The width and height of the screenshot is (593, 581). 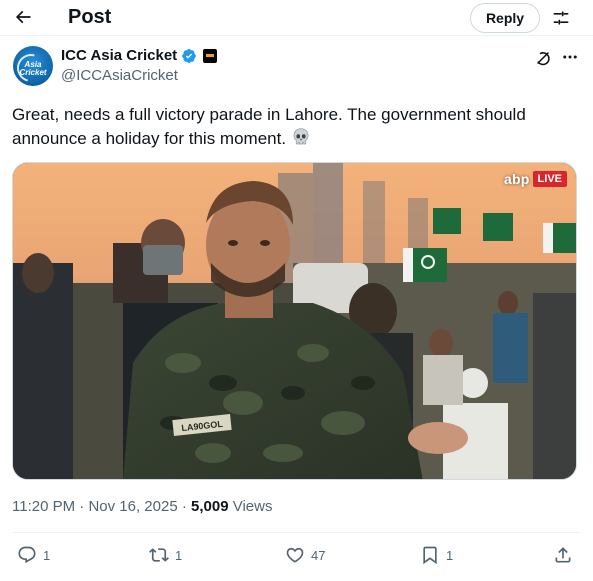 I want to click on avatar: Asia Cricket, so click(x=33, y=66).